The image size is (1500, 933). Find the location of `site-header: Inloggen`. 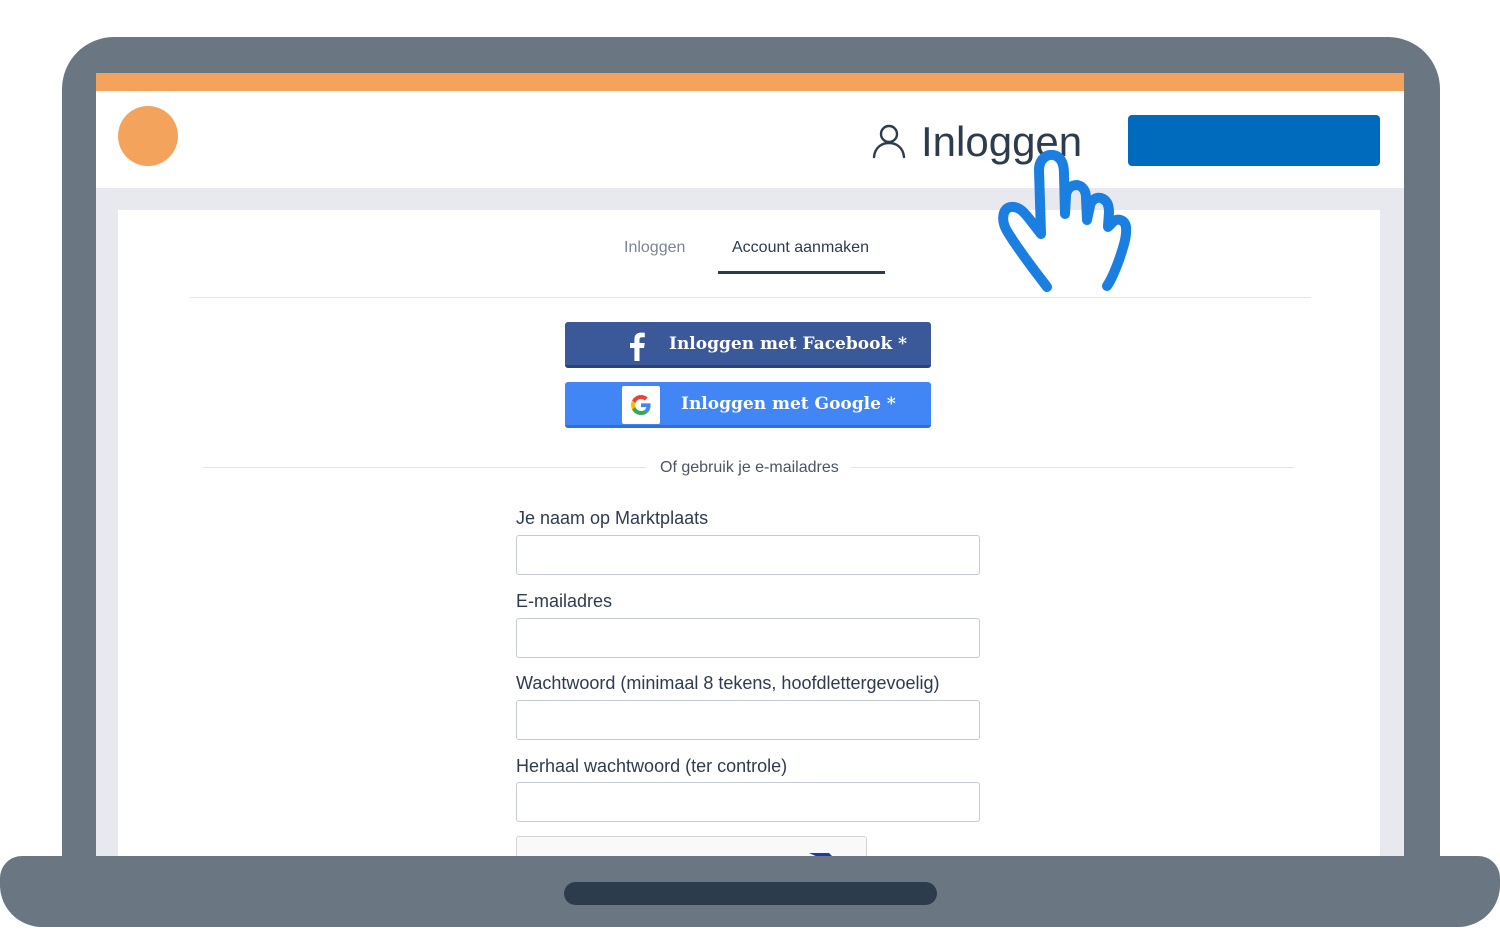

site-header: Inloggen is located at coordinates (750, 139).